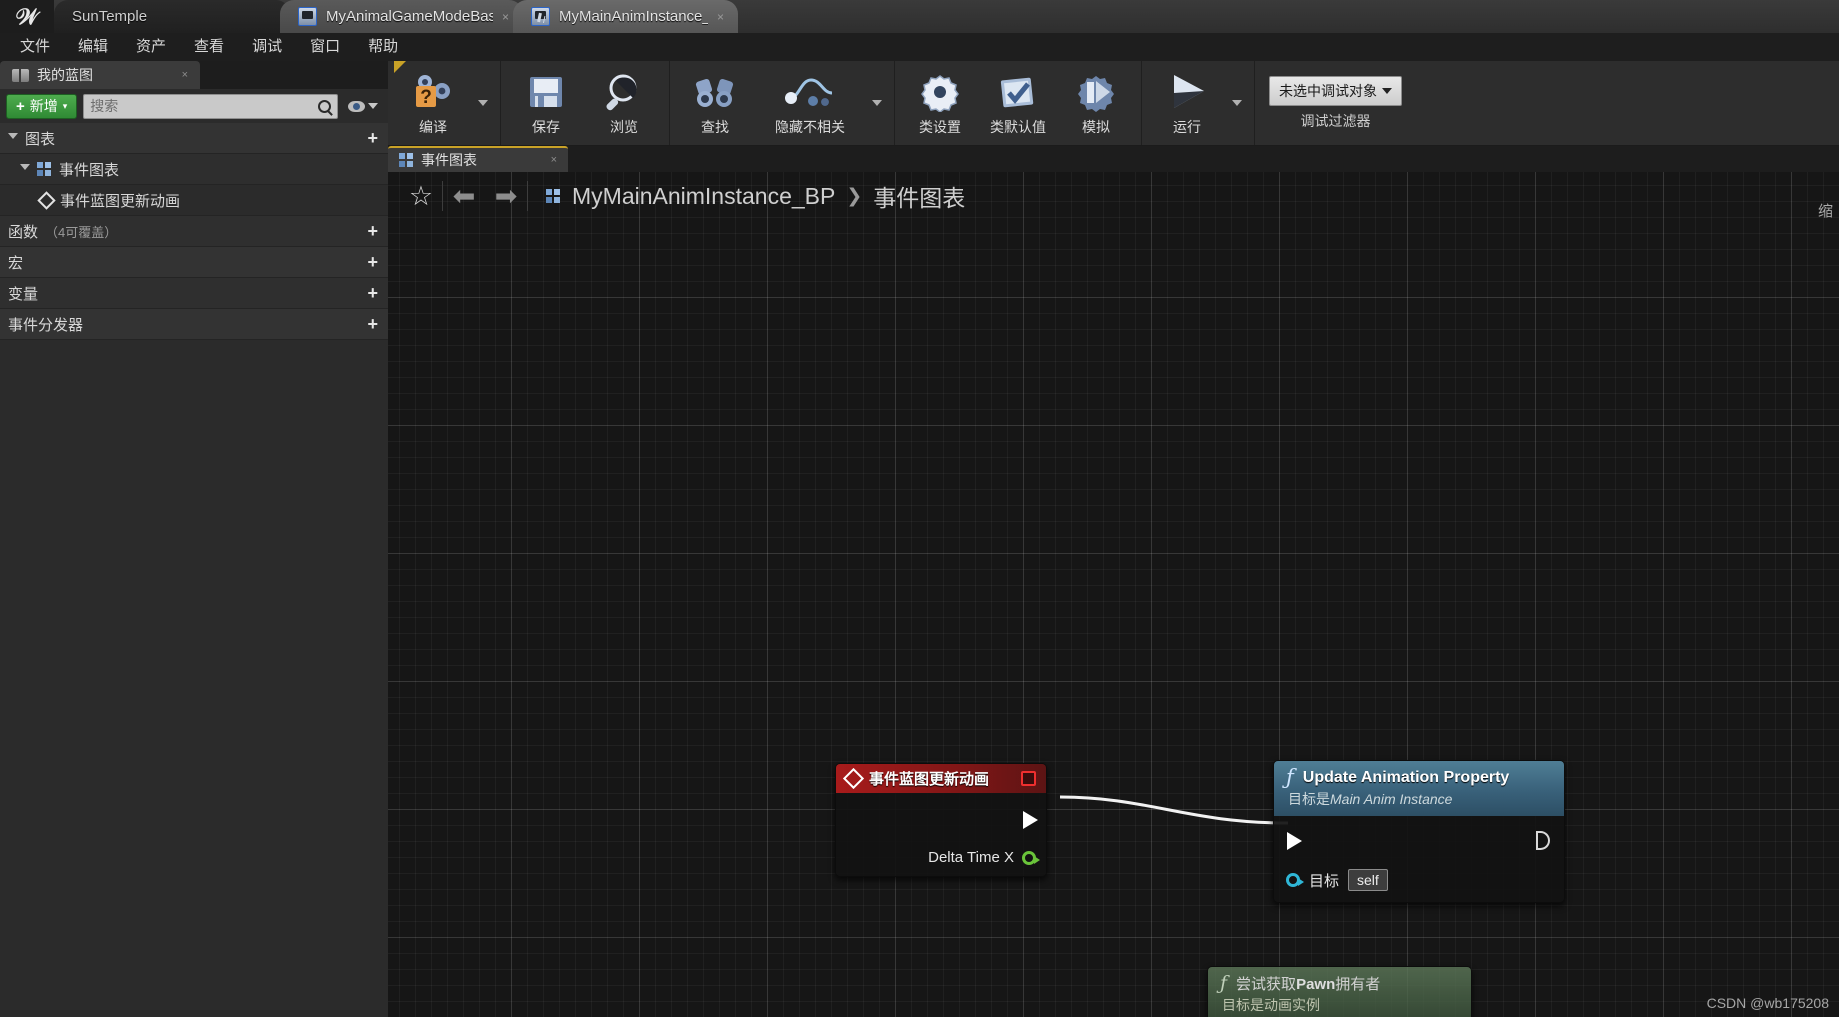 The height and width of the screenshot is (1017, 1839). I want to click on tree-section-functions: 函数 （4可覆盖） +, so click(194, 231).